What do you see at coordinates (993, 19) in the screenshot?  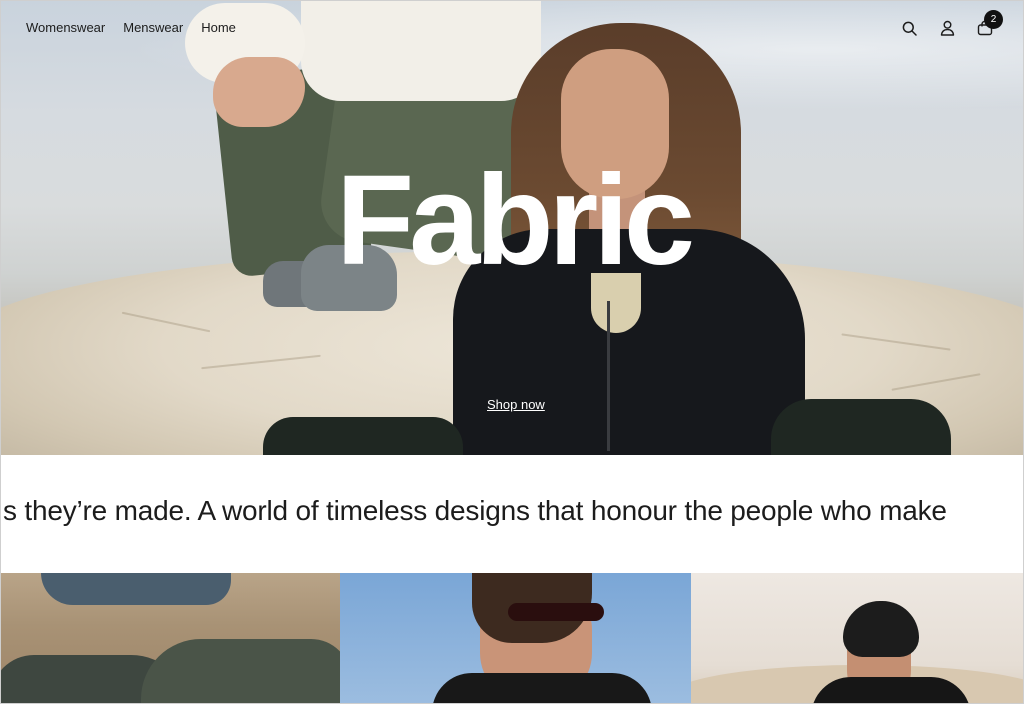 I see `cart-count-badge: 2` at bounding box center [993, 19].